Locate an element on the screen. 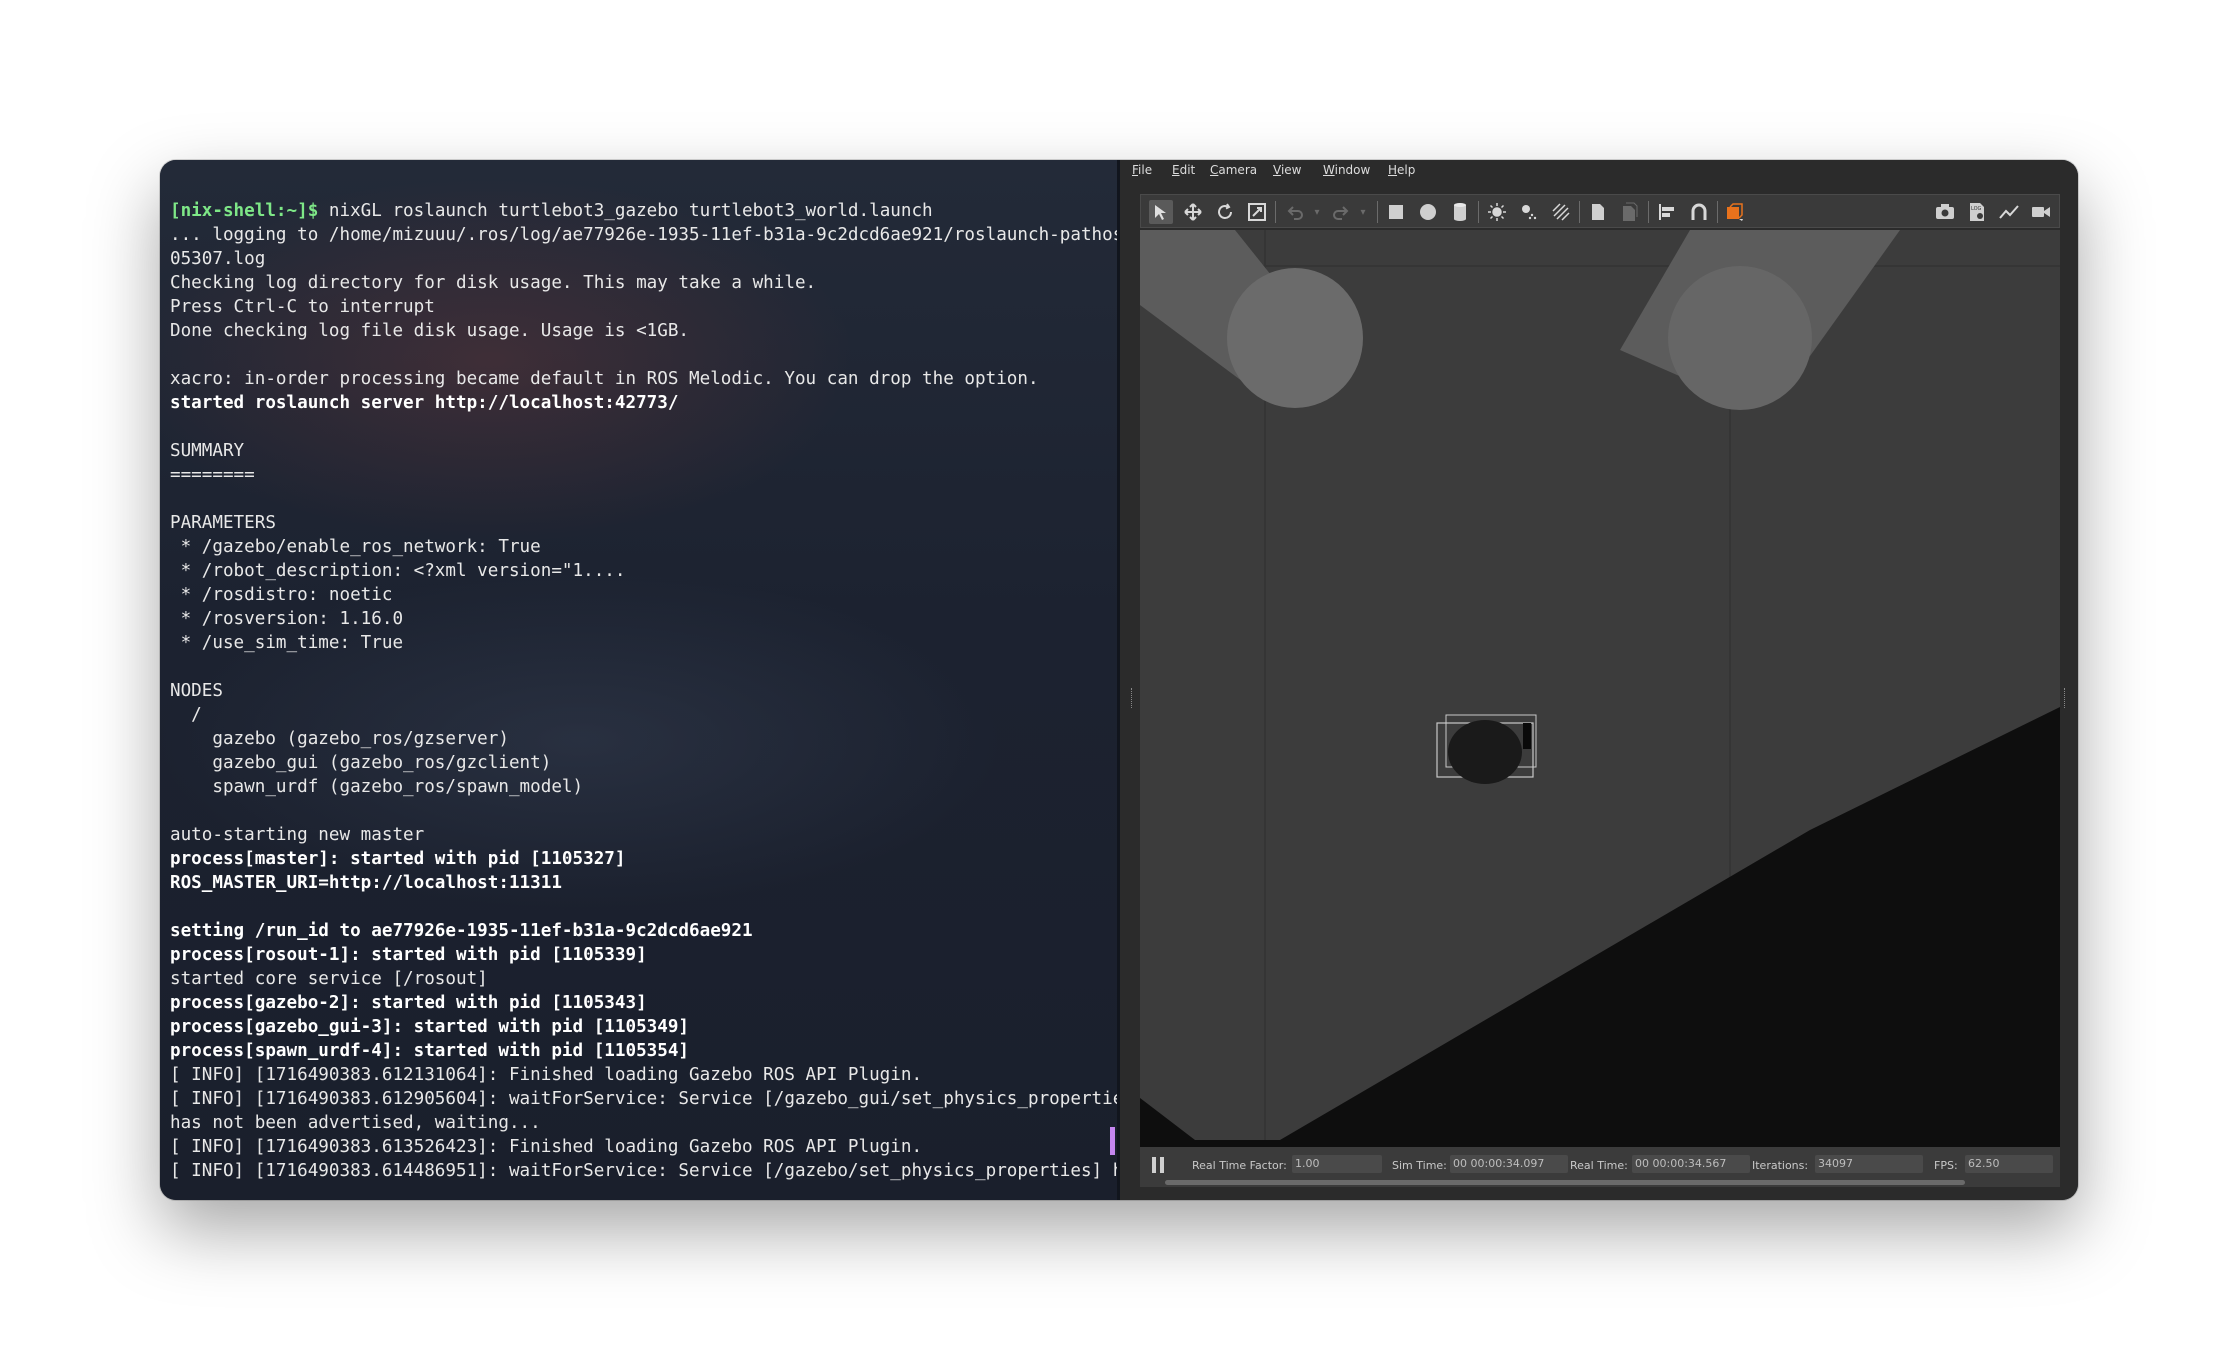 This screenshot has height=1357, width=2233. right-panel-splitter is located at coordinates (2065, 698).